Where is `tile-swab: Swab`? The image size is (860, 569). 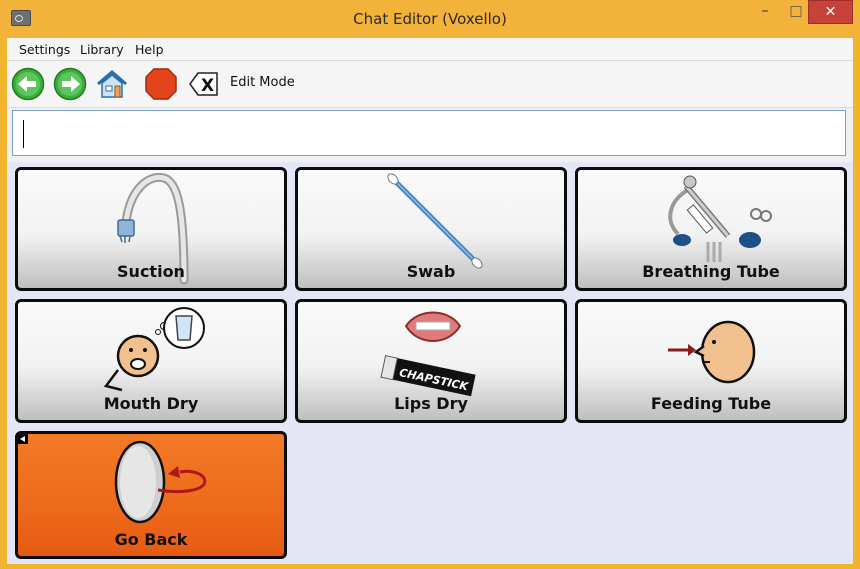
tile-swab: Swab is located at coordinates (431, 229).